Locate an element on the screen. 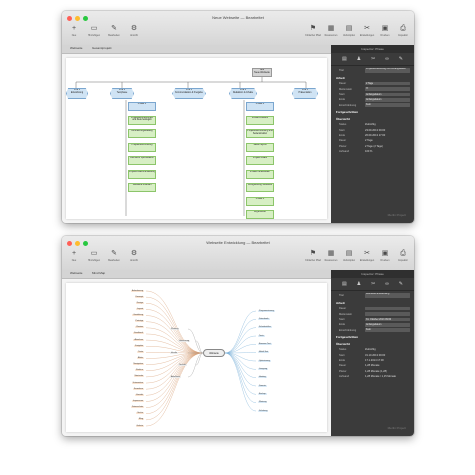 The width and height of the screenshot is (475, 475). mindmap-node: Konzept is located at coordinates (139, 296).